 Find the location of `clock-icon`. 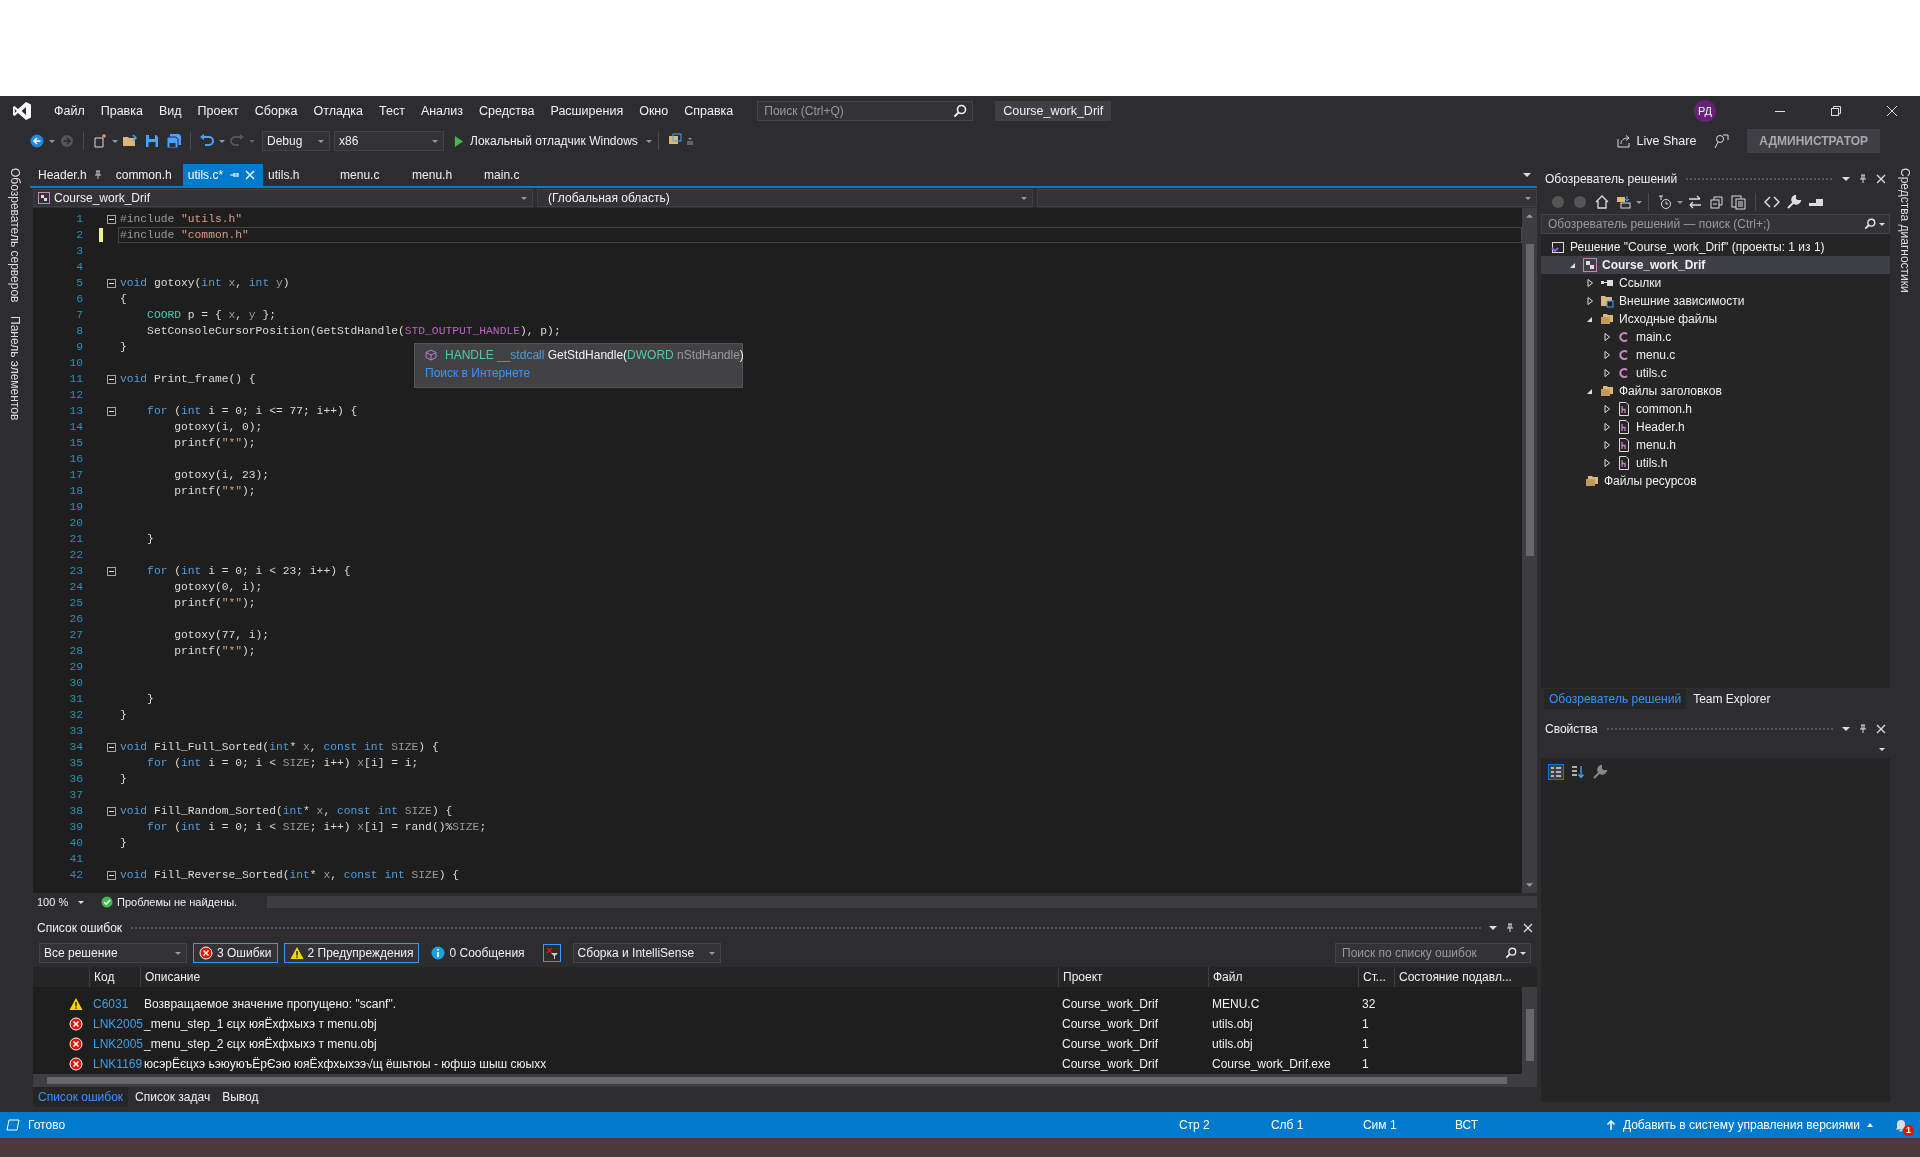

clock-icon is located at coordinates (1665, 202).